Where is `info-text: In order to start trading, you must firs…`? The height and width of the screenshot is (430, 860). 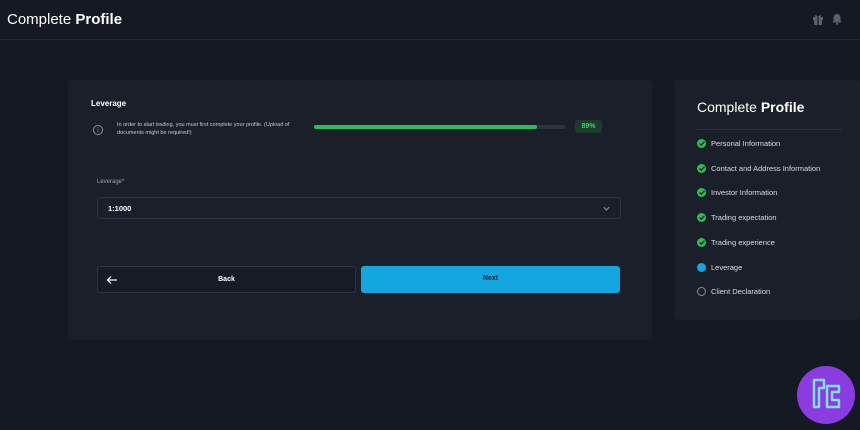
info-text: In order to start trading, you must firs… is located at coordinates (203, 129).